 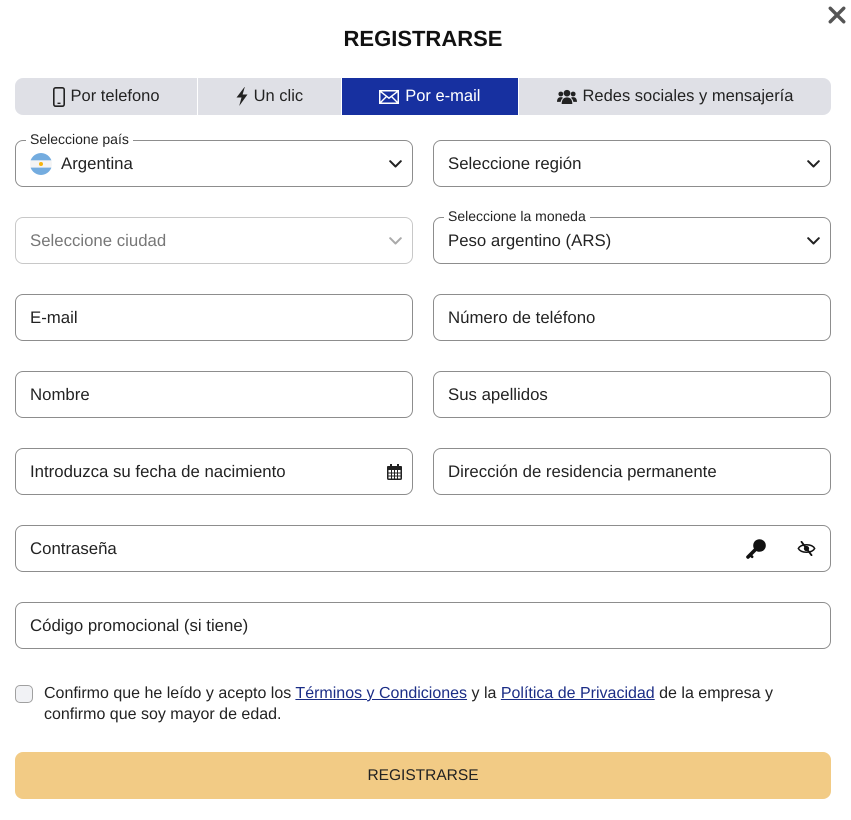 What do you see at coordinates (423, 625) in the screenshot?
I see `input-field: Código promocional (si tiene)` at bounding box center [423, 625].